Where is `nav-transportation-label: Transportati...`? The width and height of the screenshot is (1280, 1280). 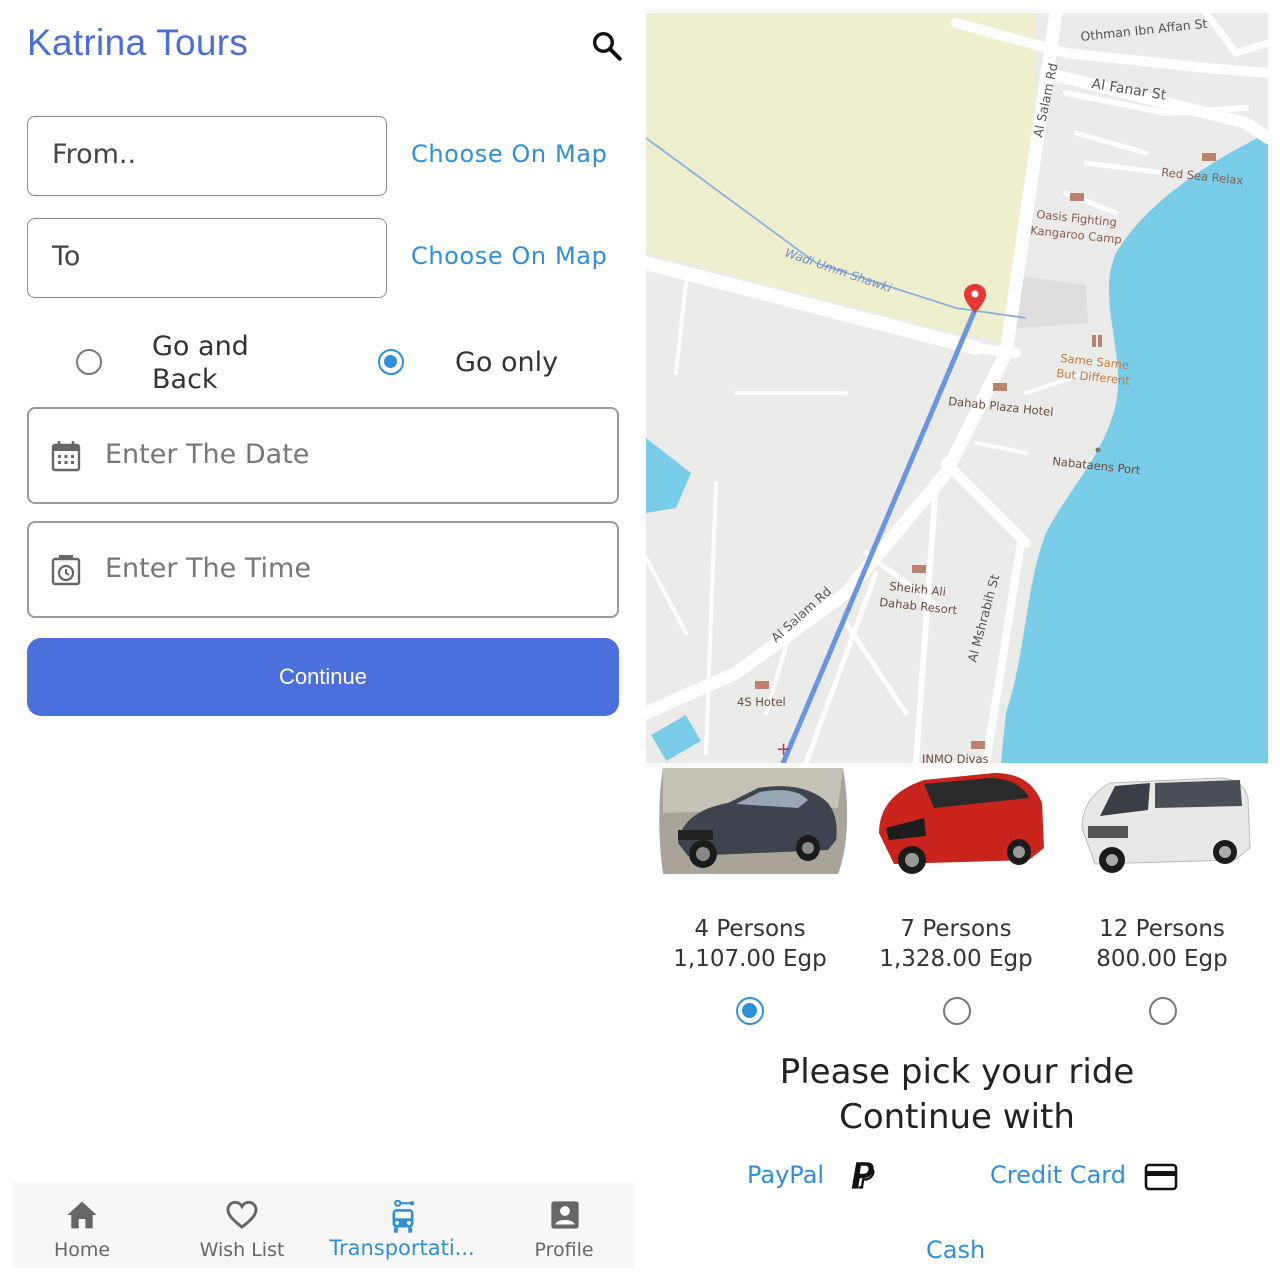 nav-transportation-label: Transportati... is located at coordinates (402, 1248).